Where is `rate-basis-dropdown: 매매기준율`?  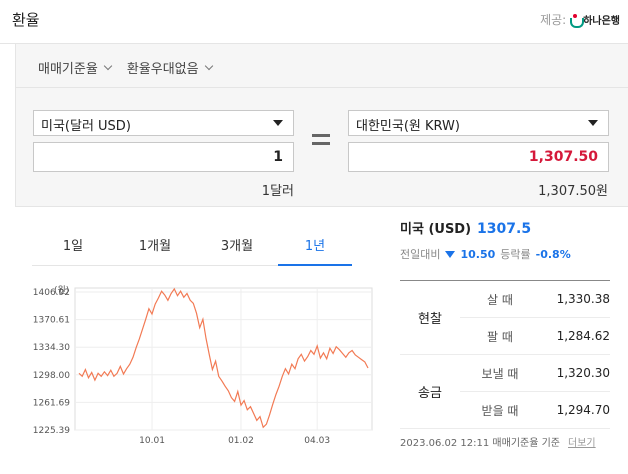 rate-basis-dropdown: 매매기준율 is located at coordinates (75, 67).